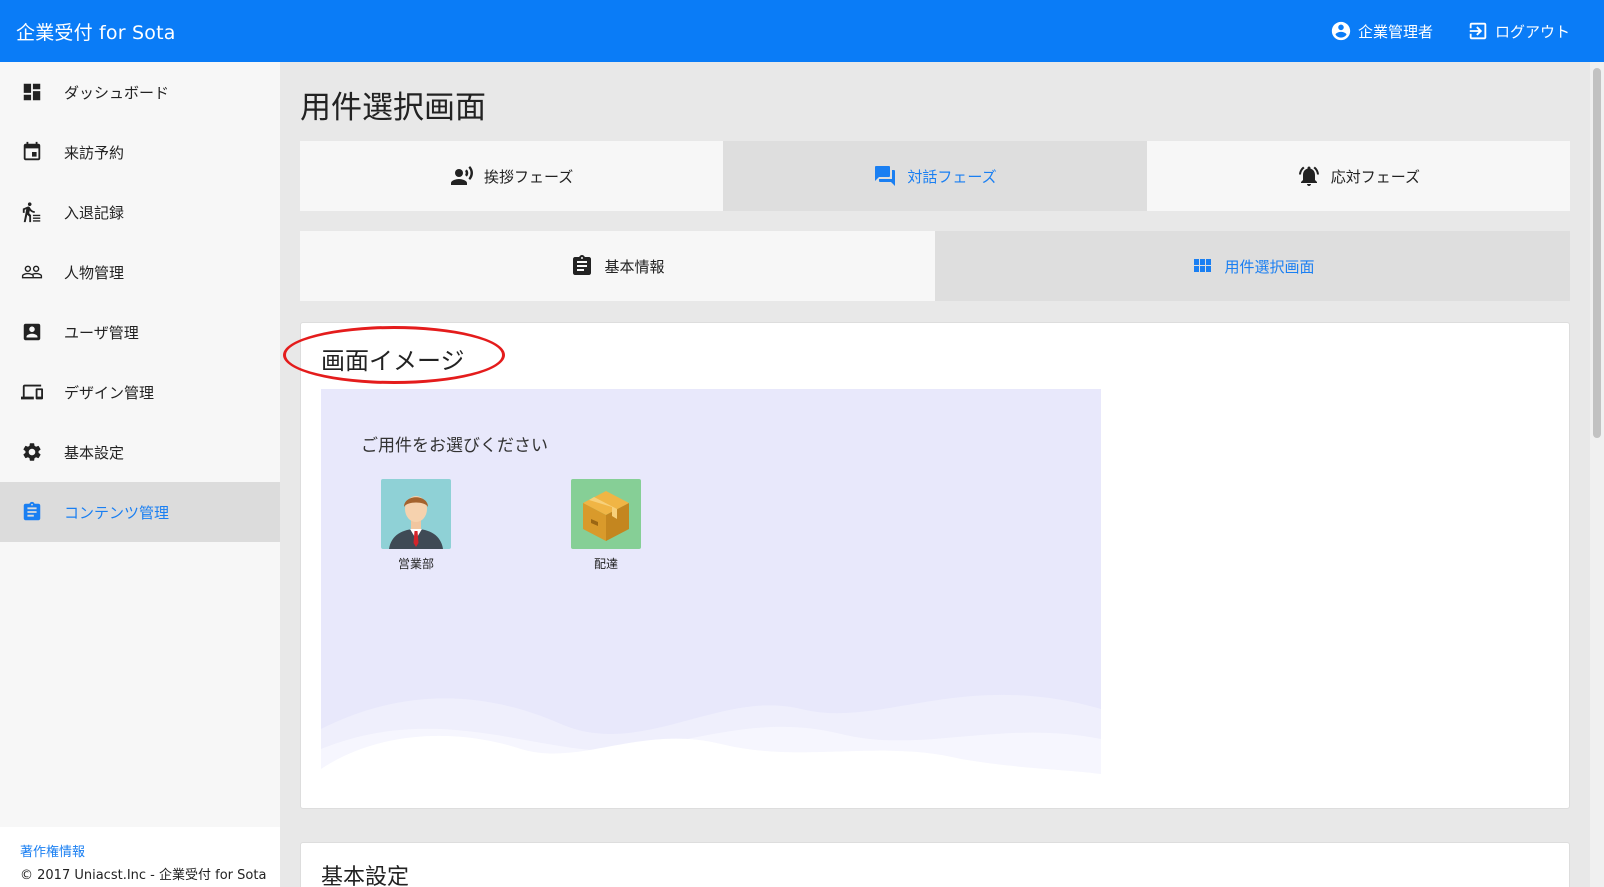 Image resolution: width=1604 pixels, height=887 pixels. I want to click on tab-response-phase: 応対フェーズ, so click(1358, 176).